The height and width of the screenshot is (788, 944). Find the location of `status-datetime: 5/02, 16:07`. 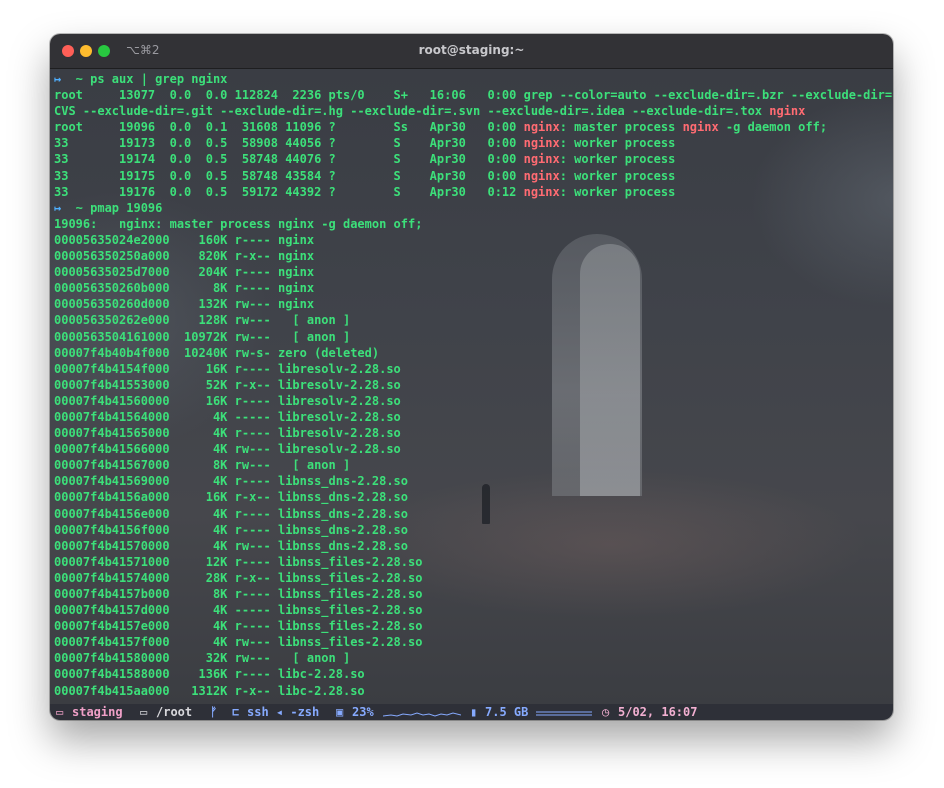

status-datetime: 5/02, 16:07 is located at coordinates (658, 712).